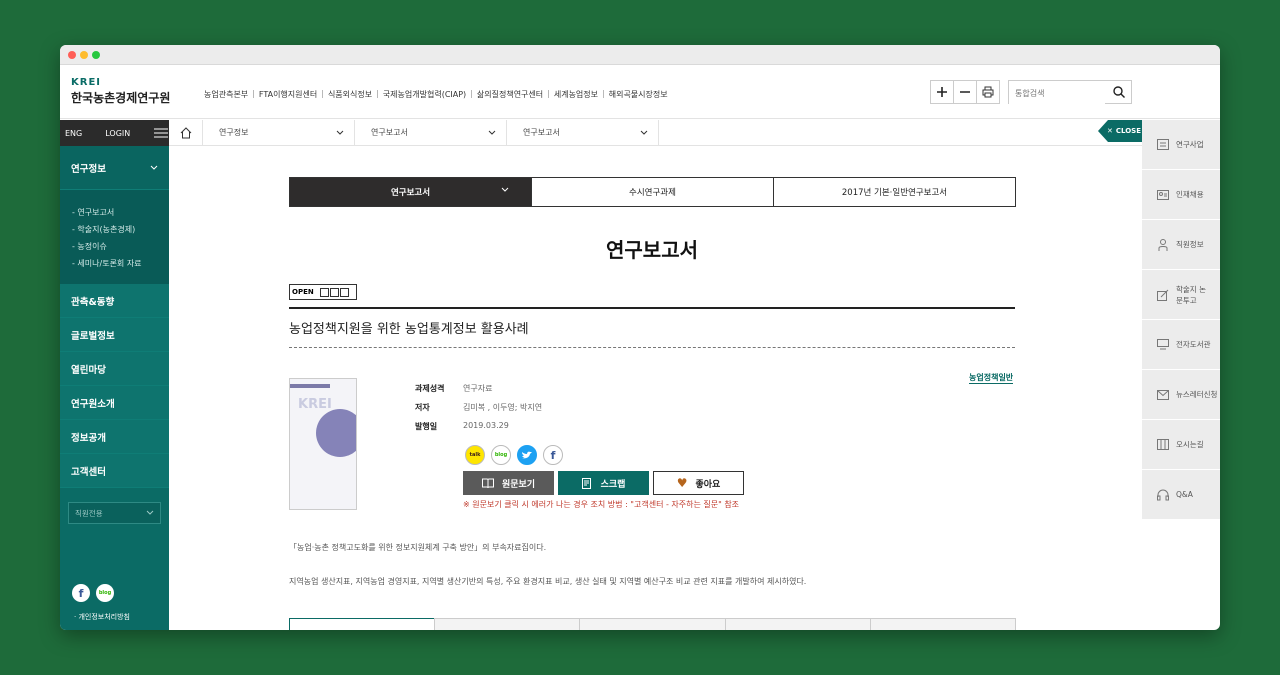  I want to click on report-cover-image: KREI, so click(323, 444).